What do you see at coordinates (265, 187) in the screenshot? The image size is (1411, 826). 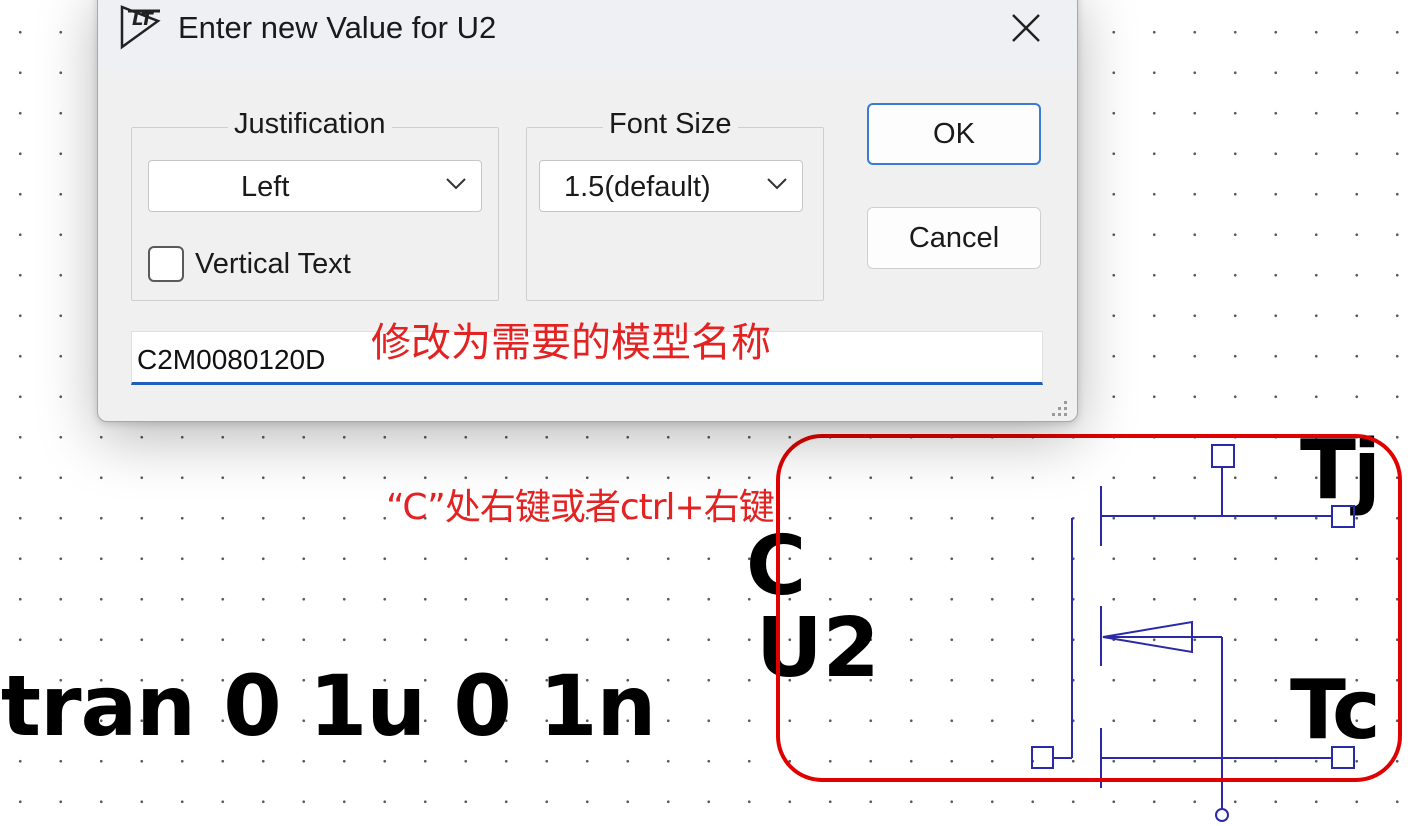 I see `justification-value: Left` at bounding box center [265, 187].